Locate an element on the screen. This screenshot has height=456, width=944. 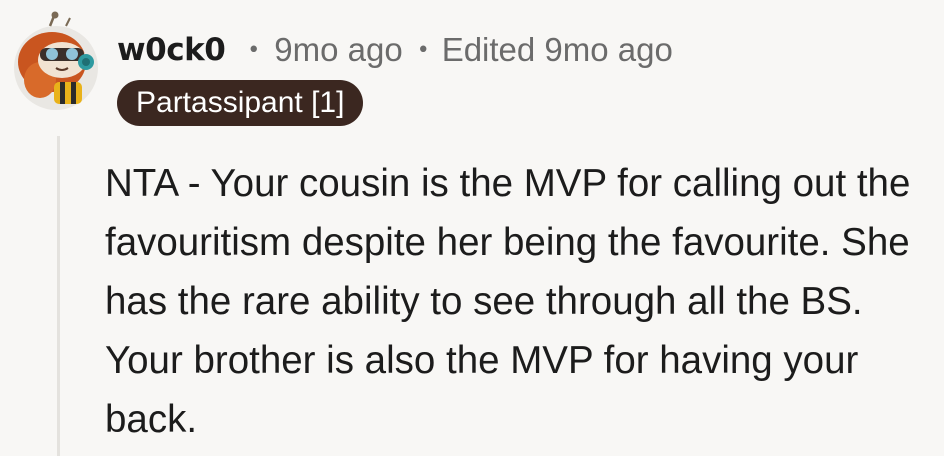
user-avatar-icon is located at coordinates (58, 61).